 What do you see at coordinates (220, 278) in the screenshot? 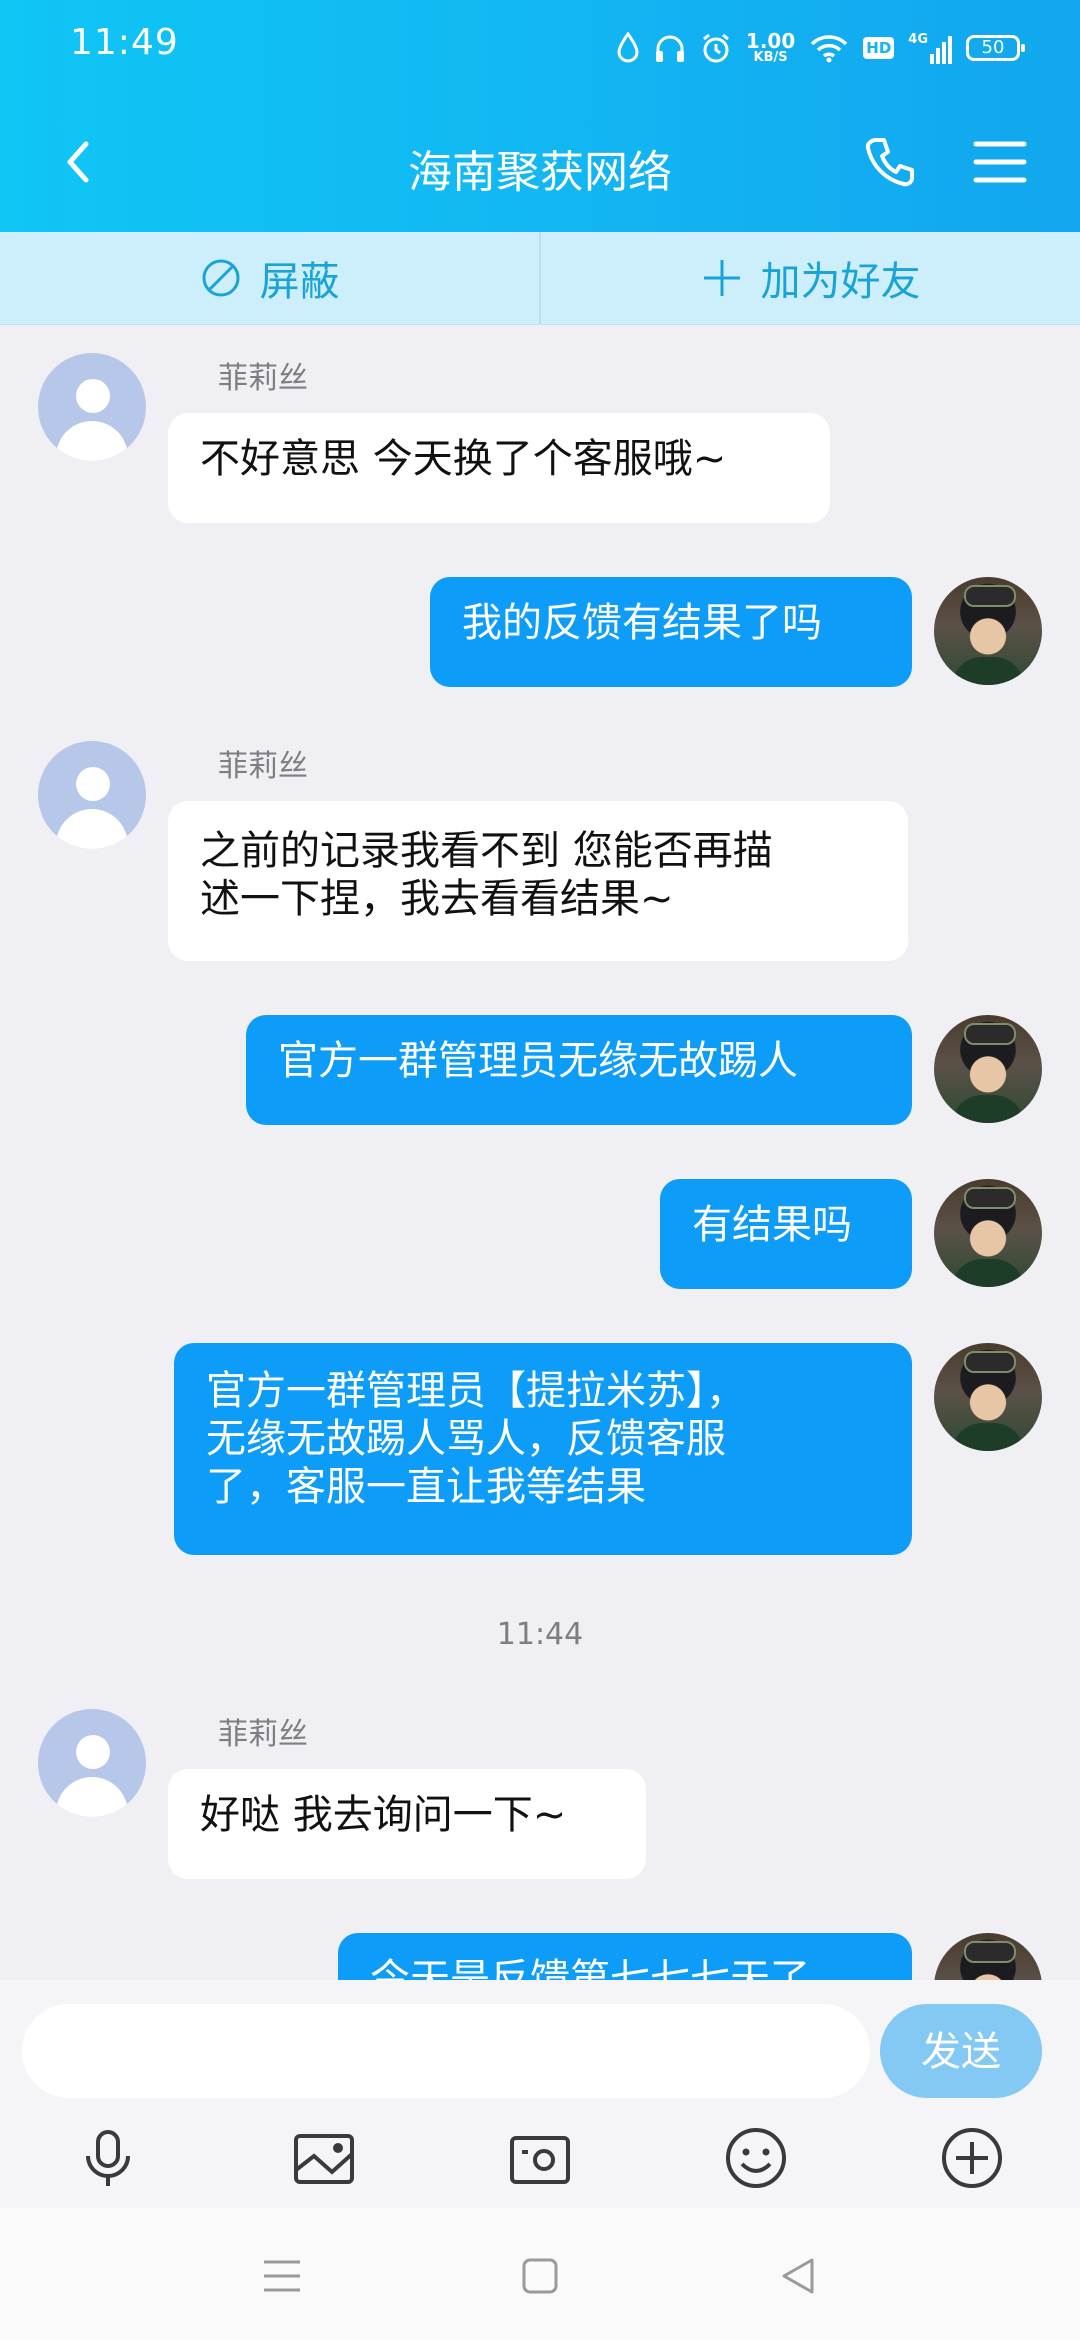
I see `block-icon` at bounding box center [220, 278].